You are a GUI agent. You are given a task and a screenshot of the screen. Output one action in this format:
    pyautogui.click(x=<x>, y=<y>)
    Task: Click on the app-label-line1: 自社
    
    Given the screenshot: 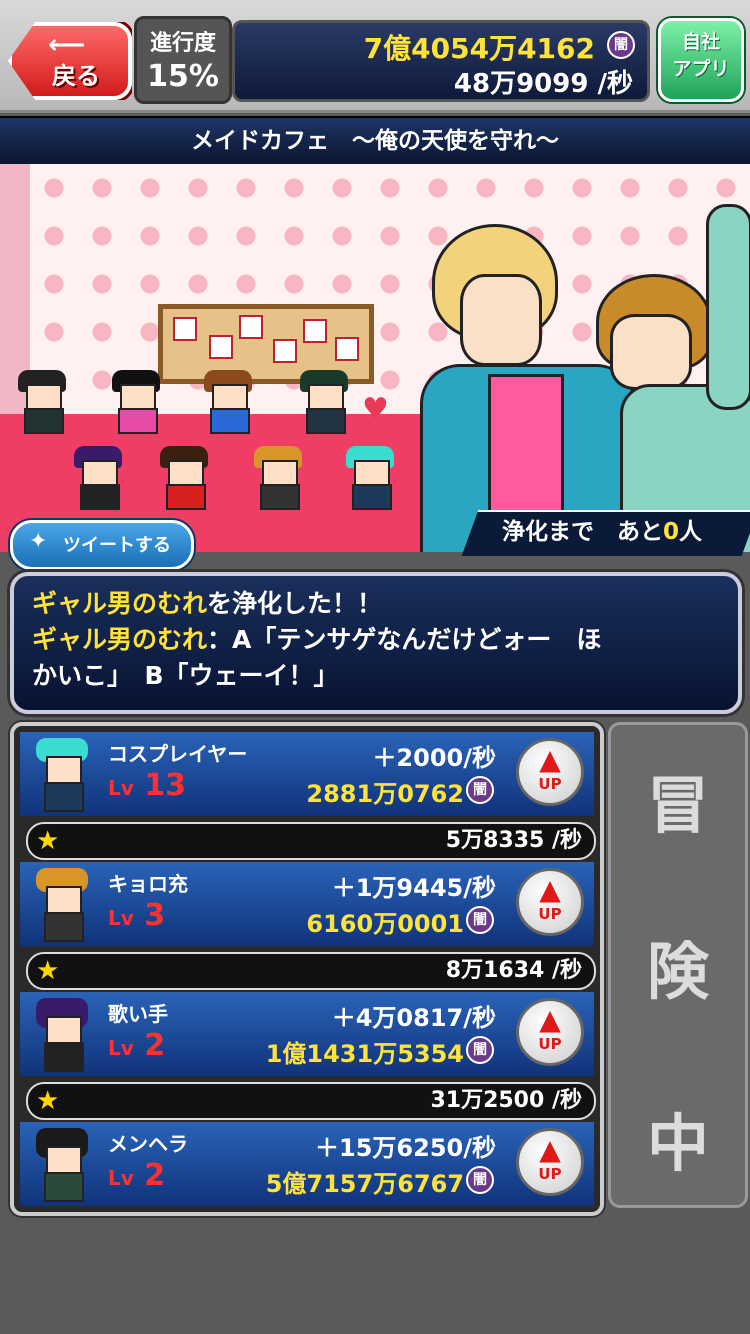 What is the action you would take?
    pyautogui.click(x=700, y=42)
    